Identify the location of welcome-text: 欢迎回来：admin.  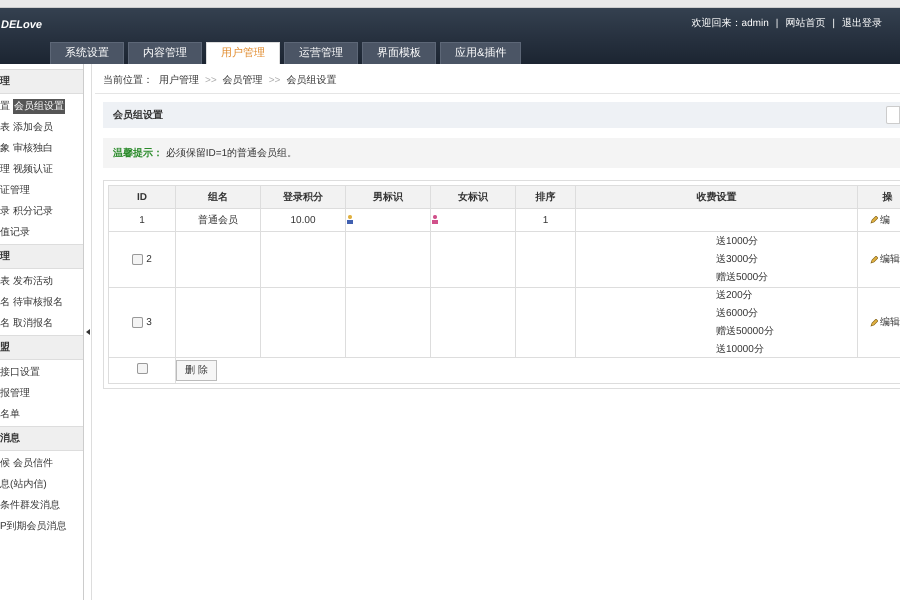
(730, 23).